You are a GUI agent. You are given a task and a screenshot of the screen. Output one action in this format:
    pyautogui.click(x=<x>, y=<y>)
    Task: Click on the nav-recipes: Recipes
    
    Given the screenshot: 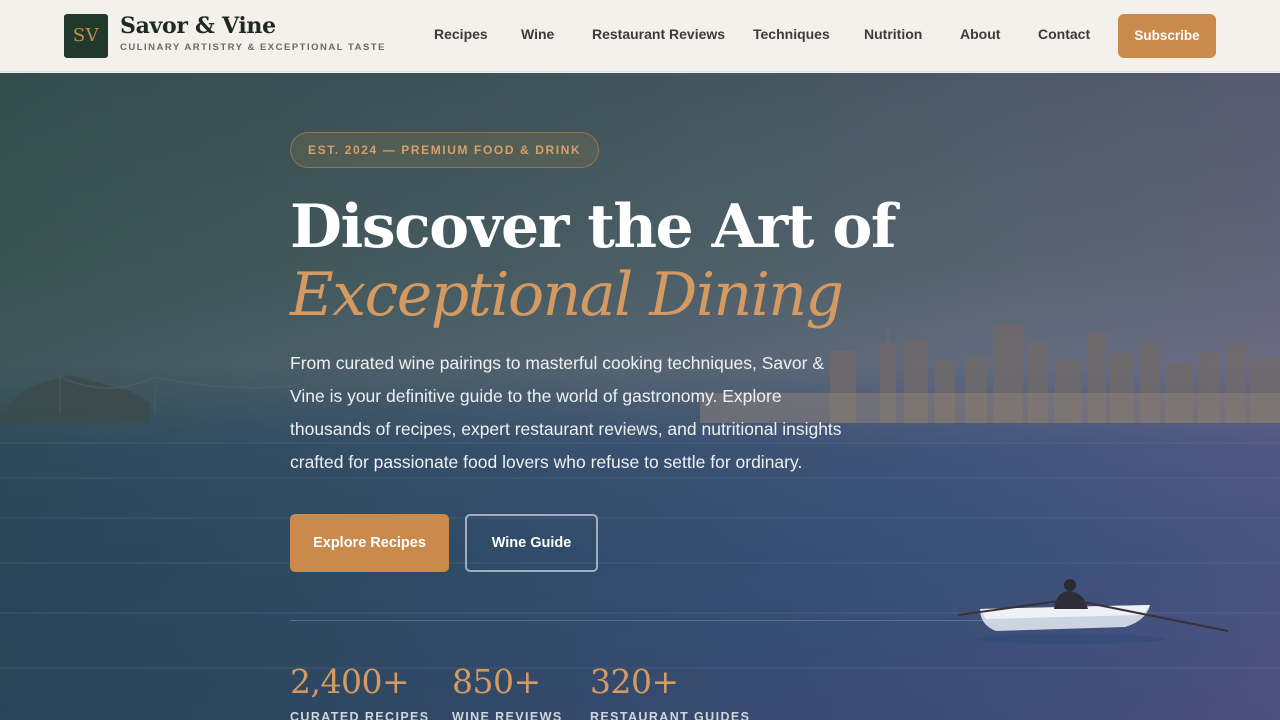 What is the action you would take?
    pyautogui.click(x=461, y=34)
    